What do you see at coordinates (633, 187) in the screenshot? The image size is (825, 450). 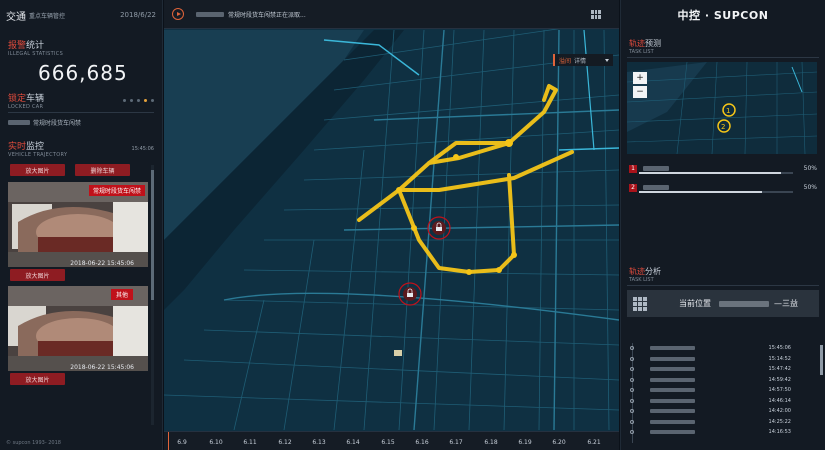 I see `task-number: 2` at bounding box center [633, 187].